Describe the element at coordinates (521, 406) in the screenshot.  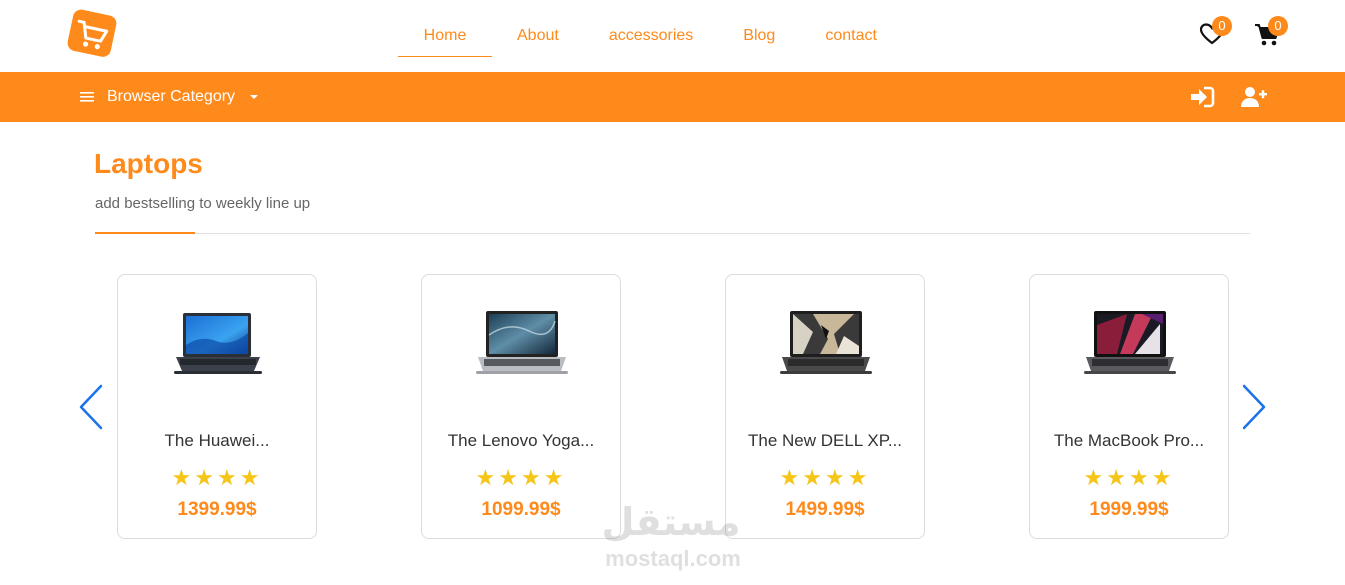
I see `product-card: The Lenovo Yoga... ★★★★ 1099.99$` at that location.